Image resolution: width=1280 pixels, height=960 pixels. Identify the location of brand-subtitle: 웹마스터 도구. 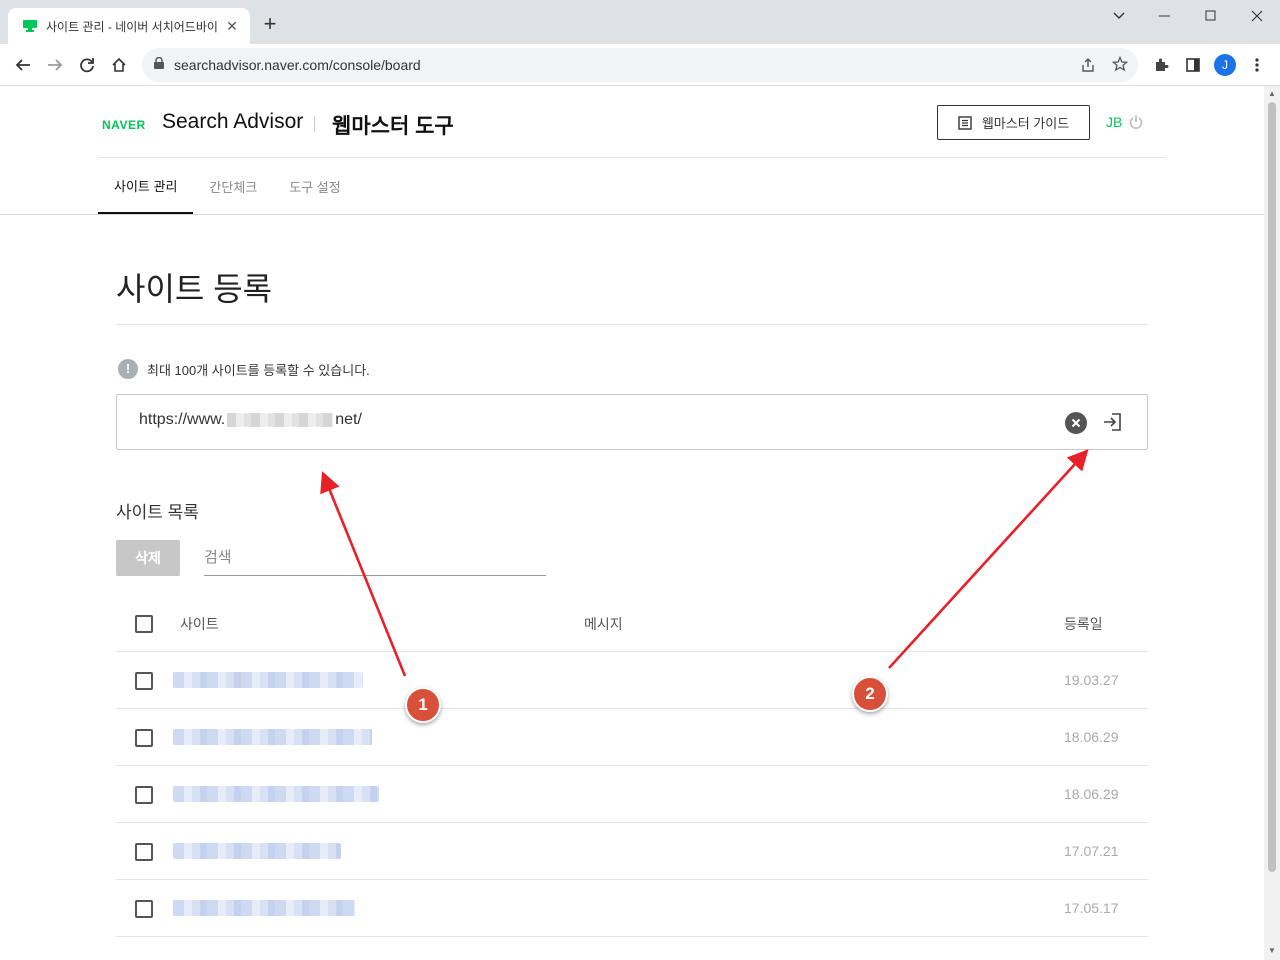
(393, 126).